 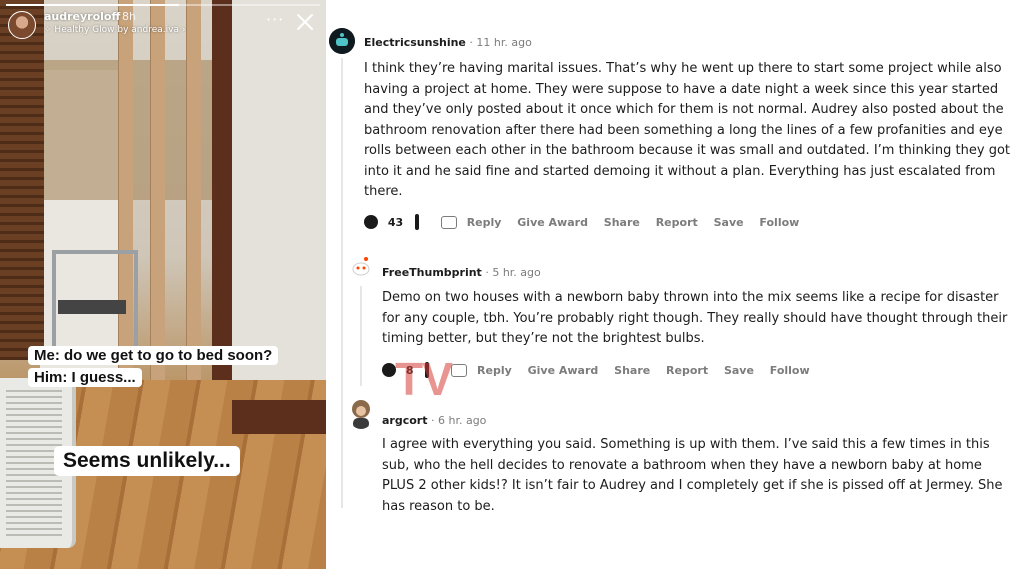 What do you see at coordinates (503, 42) in the screenshot?
I see `comment-age: 11 hr. ago` at bounding box center [503, 42].